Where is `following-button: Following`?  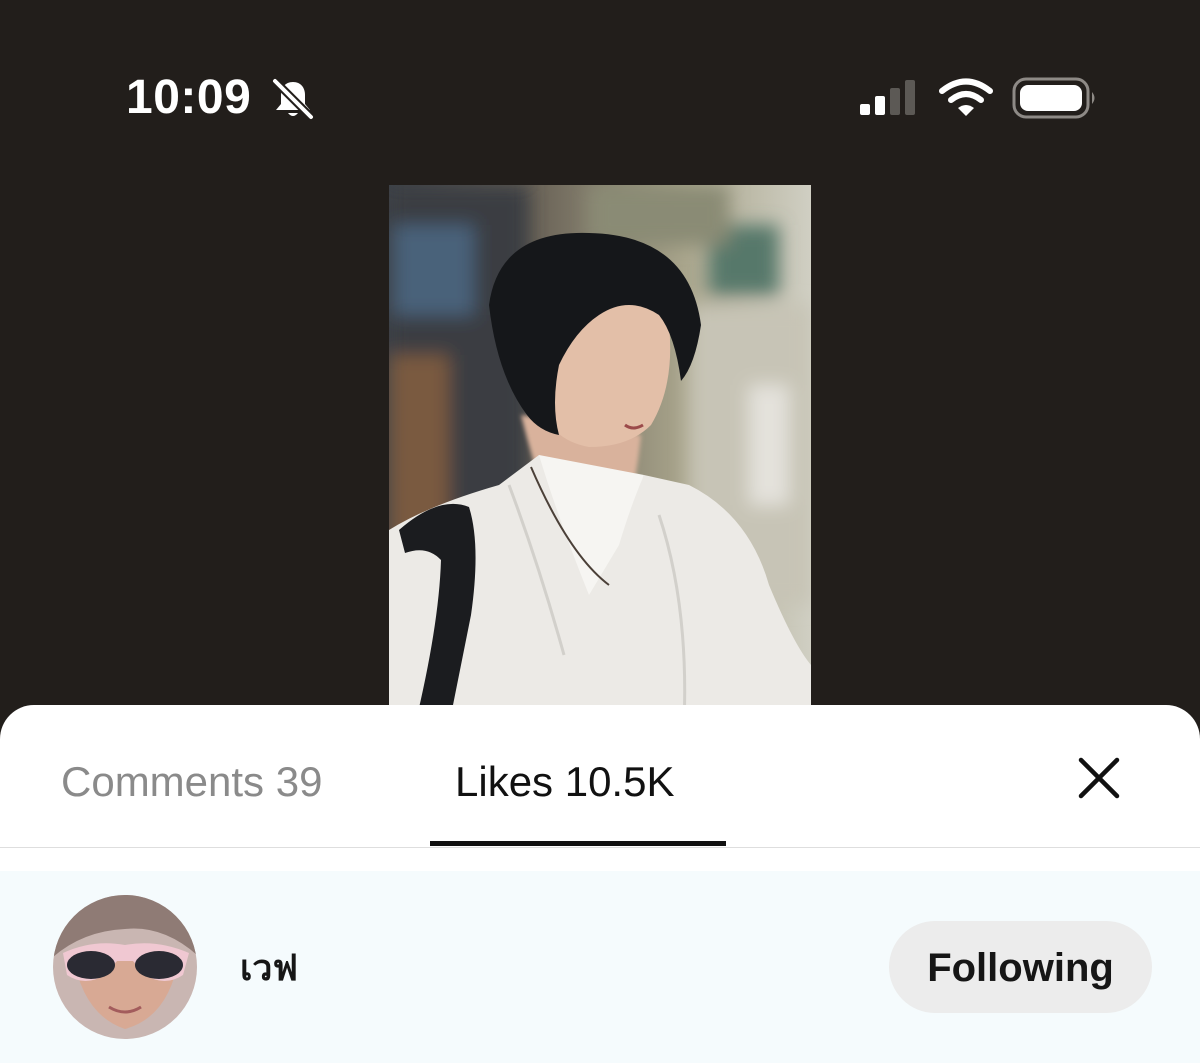 following-button: Following is located at coordinates (1020, 967).